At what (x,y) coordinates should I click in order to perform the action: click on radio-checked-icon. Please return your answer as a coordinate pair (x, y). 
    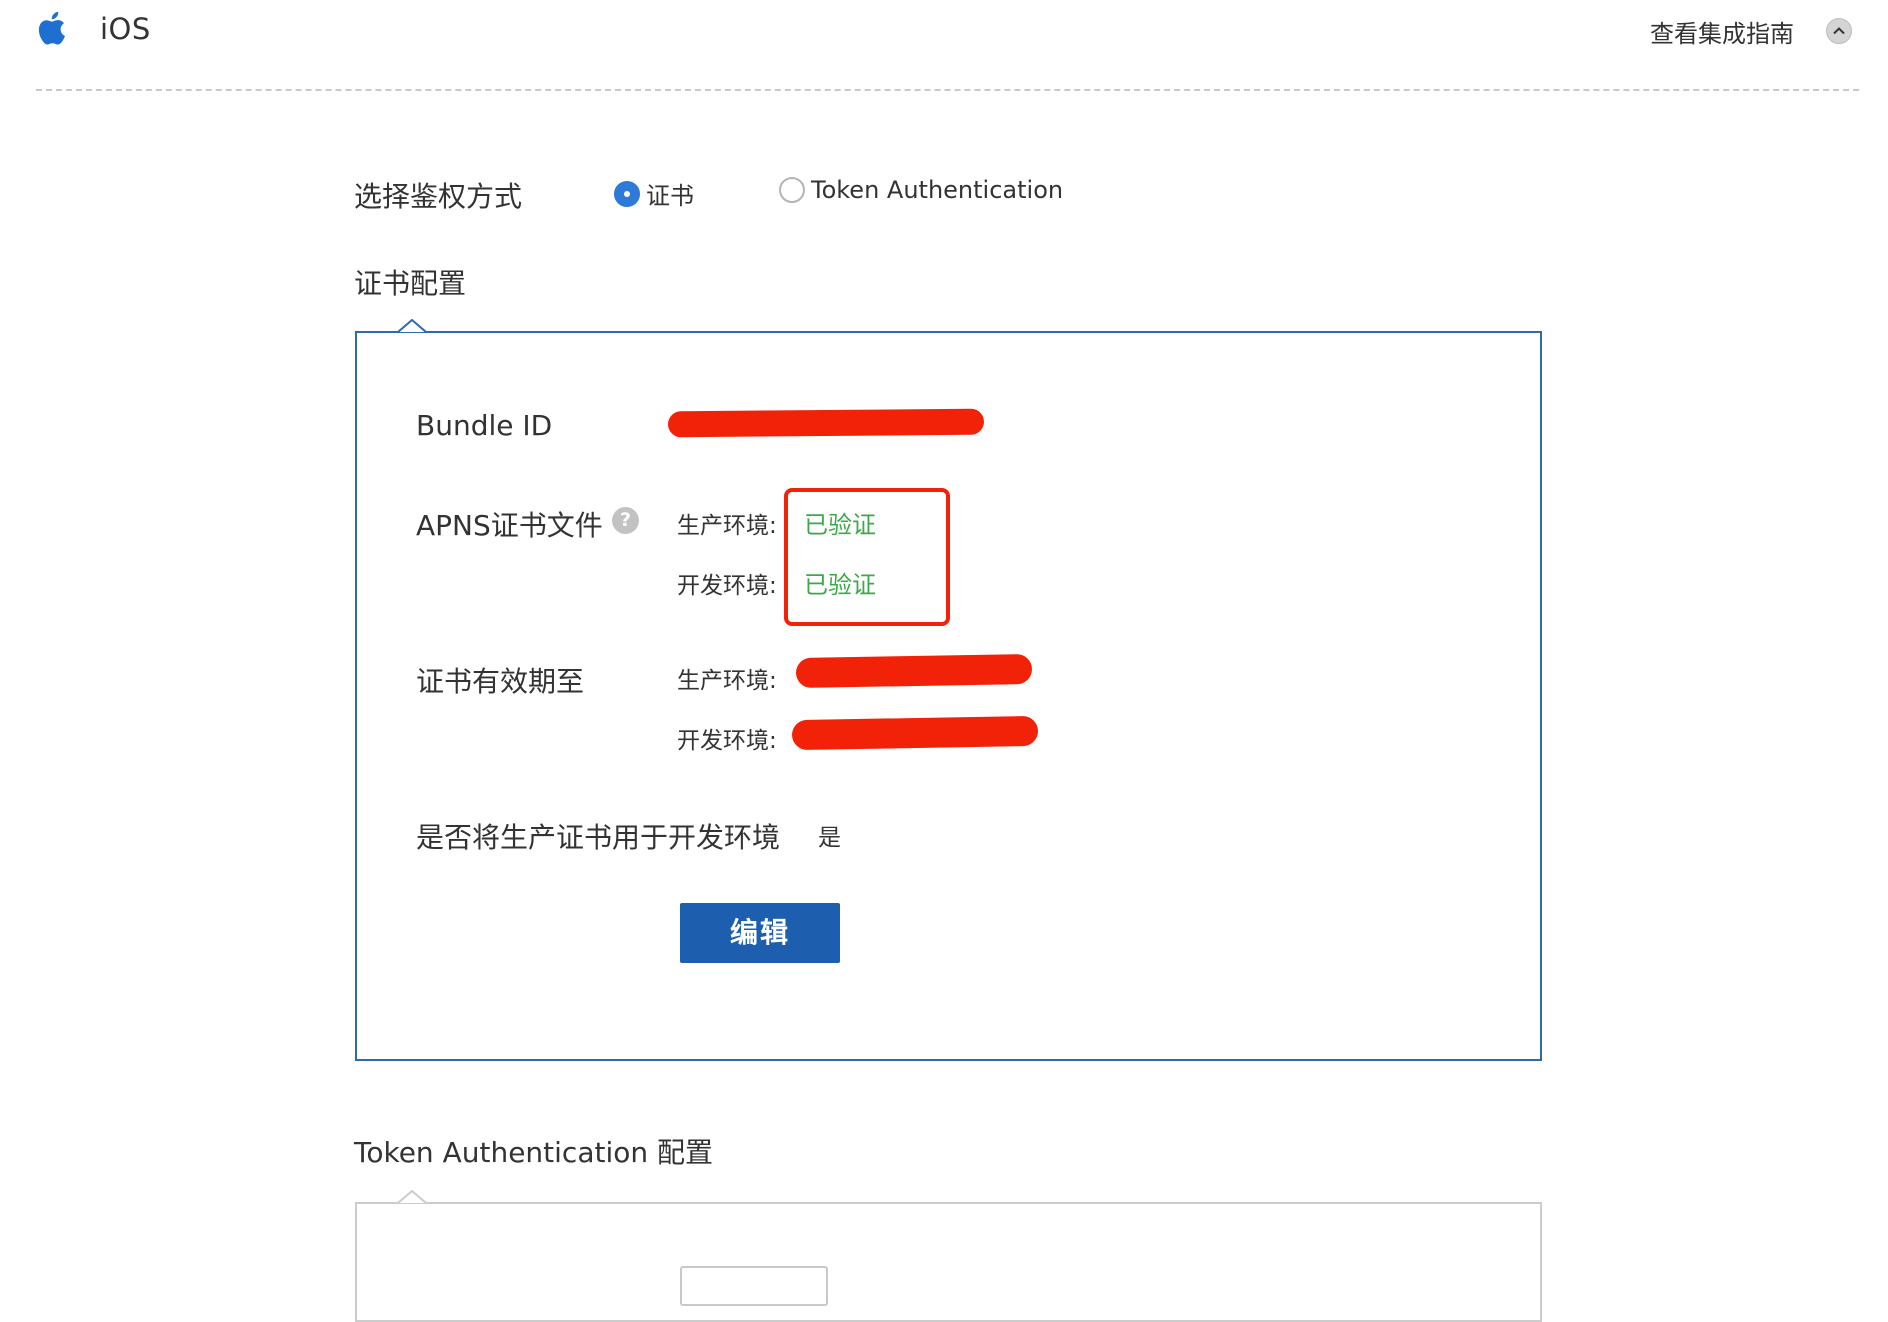
    Looking at the image, I should click on (627, 193).